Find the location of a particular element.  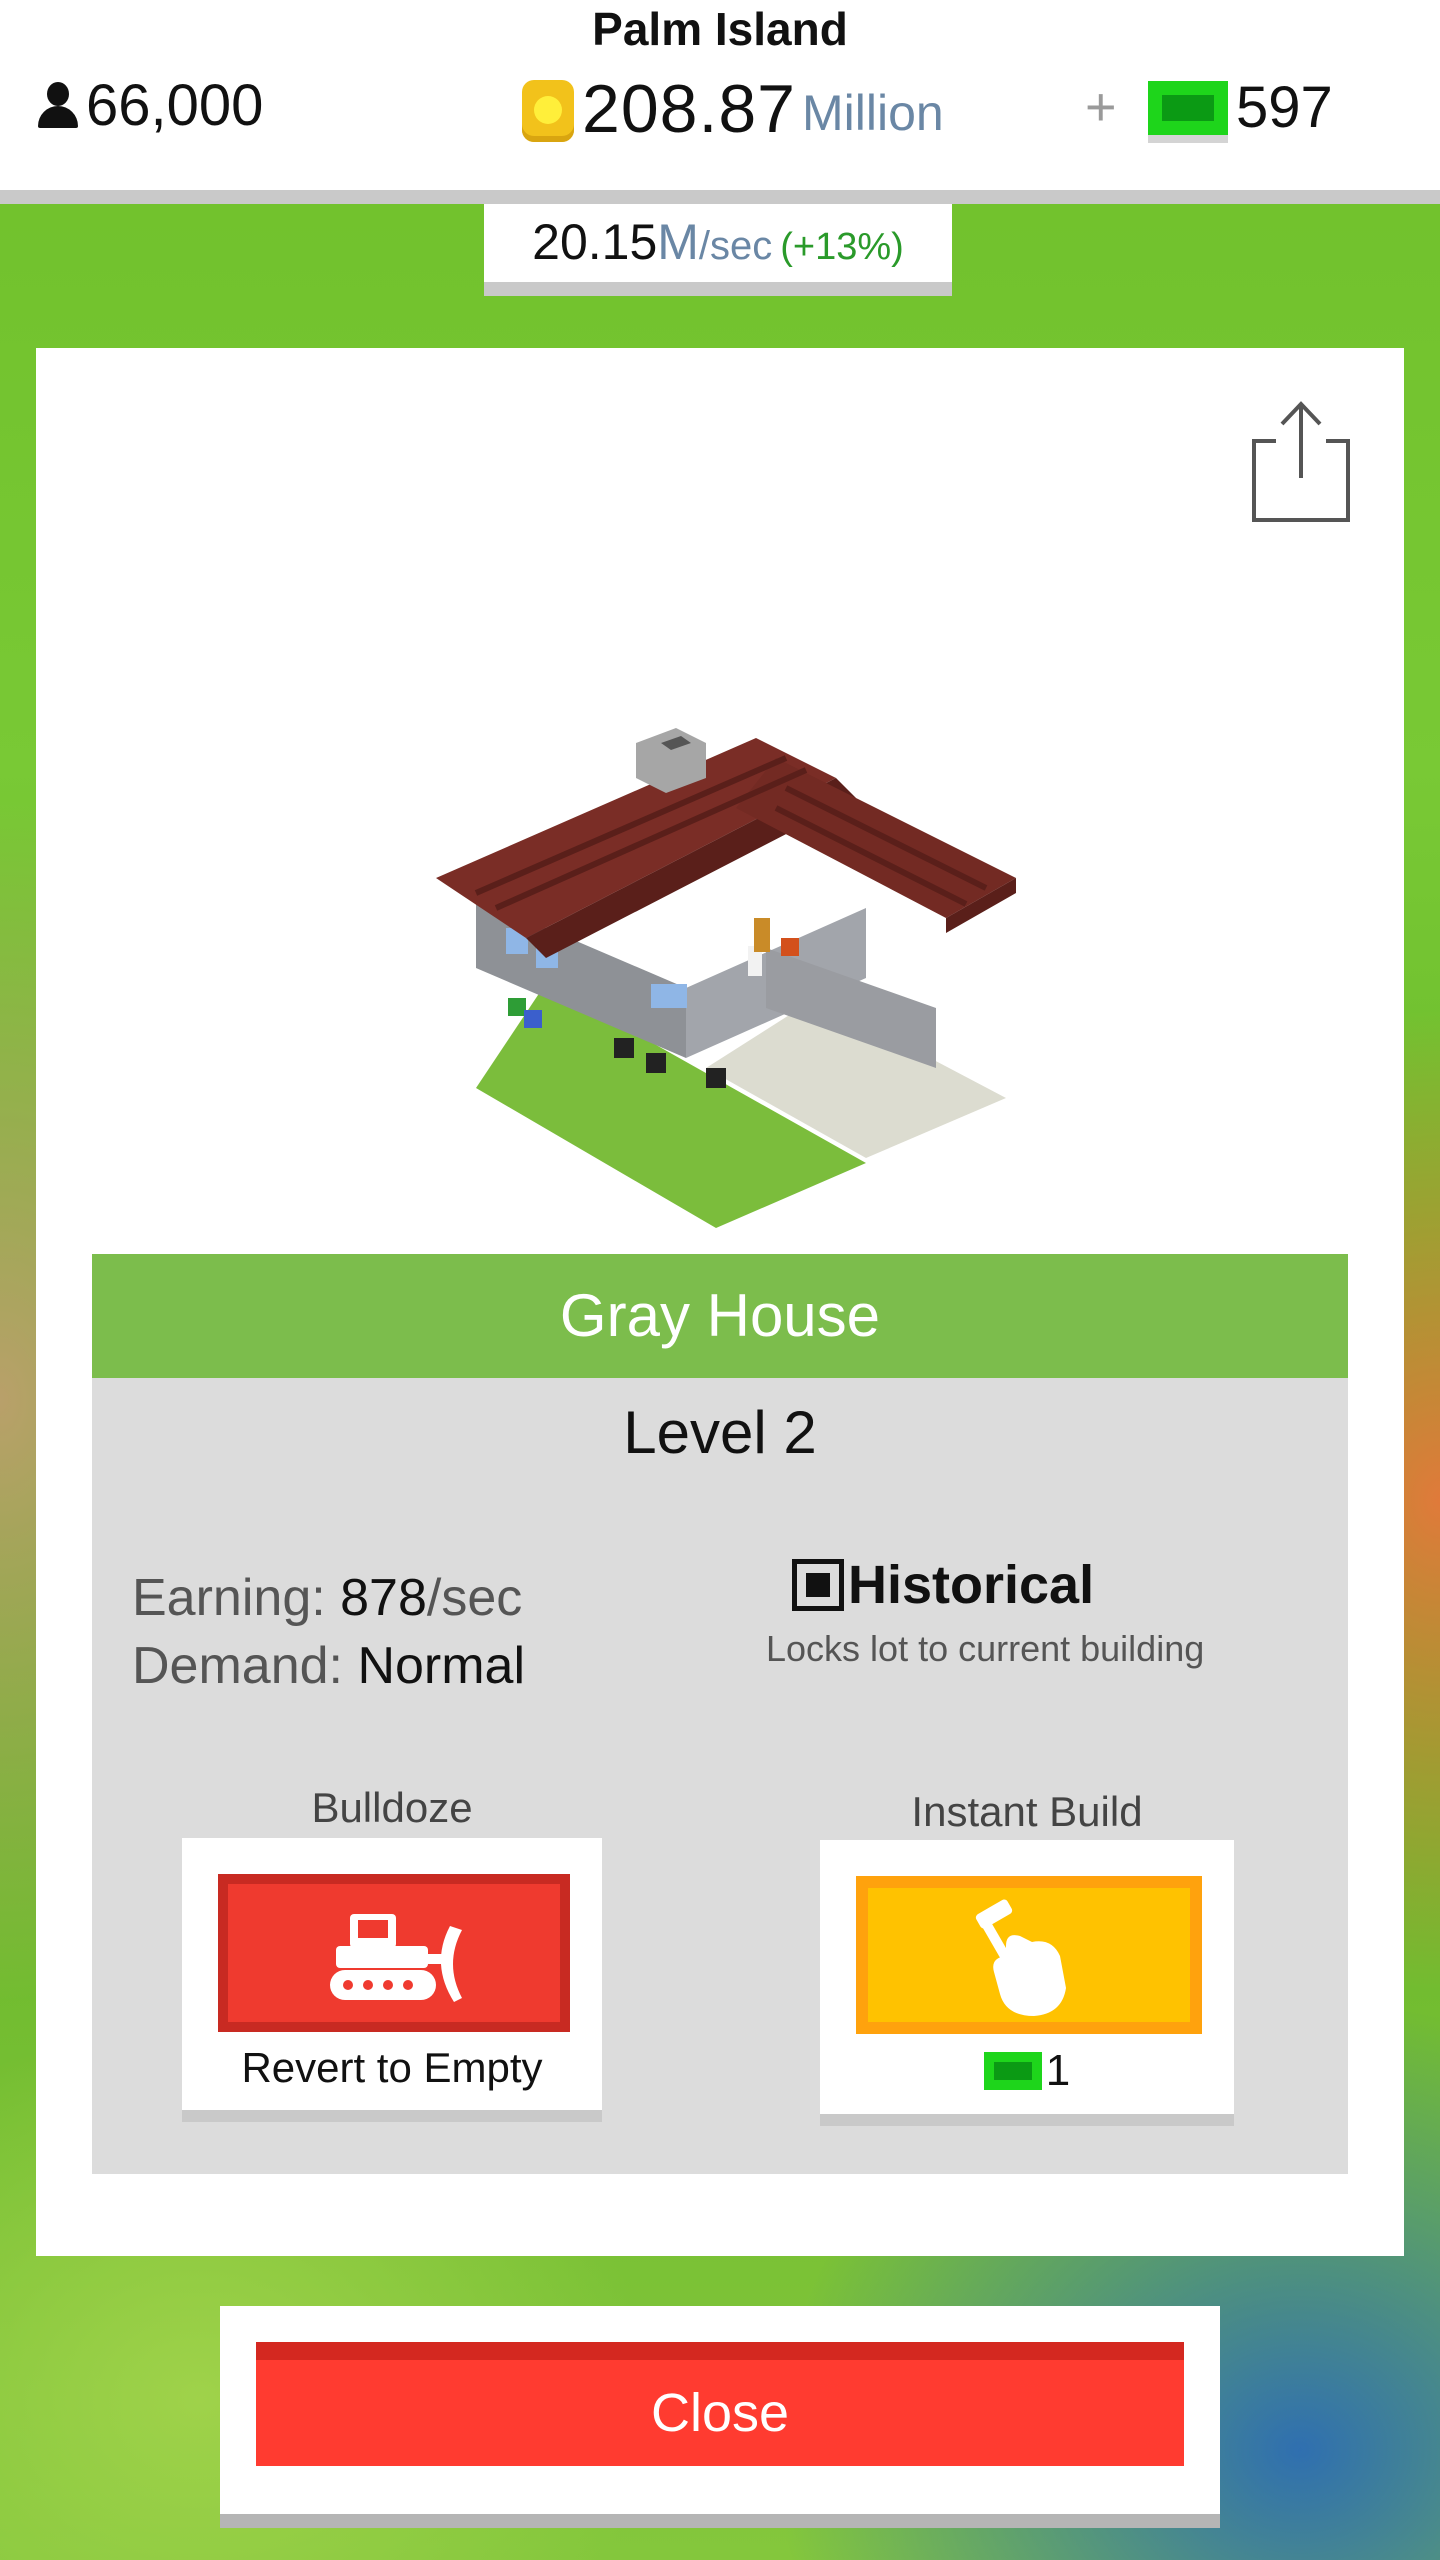

cash-value: 597 is located at coordinates (1284, 107).